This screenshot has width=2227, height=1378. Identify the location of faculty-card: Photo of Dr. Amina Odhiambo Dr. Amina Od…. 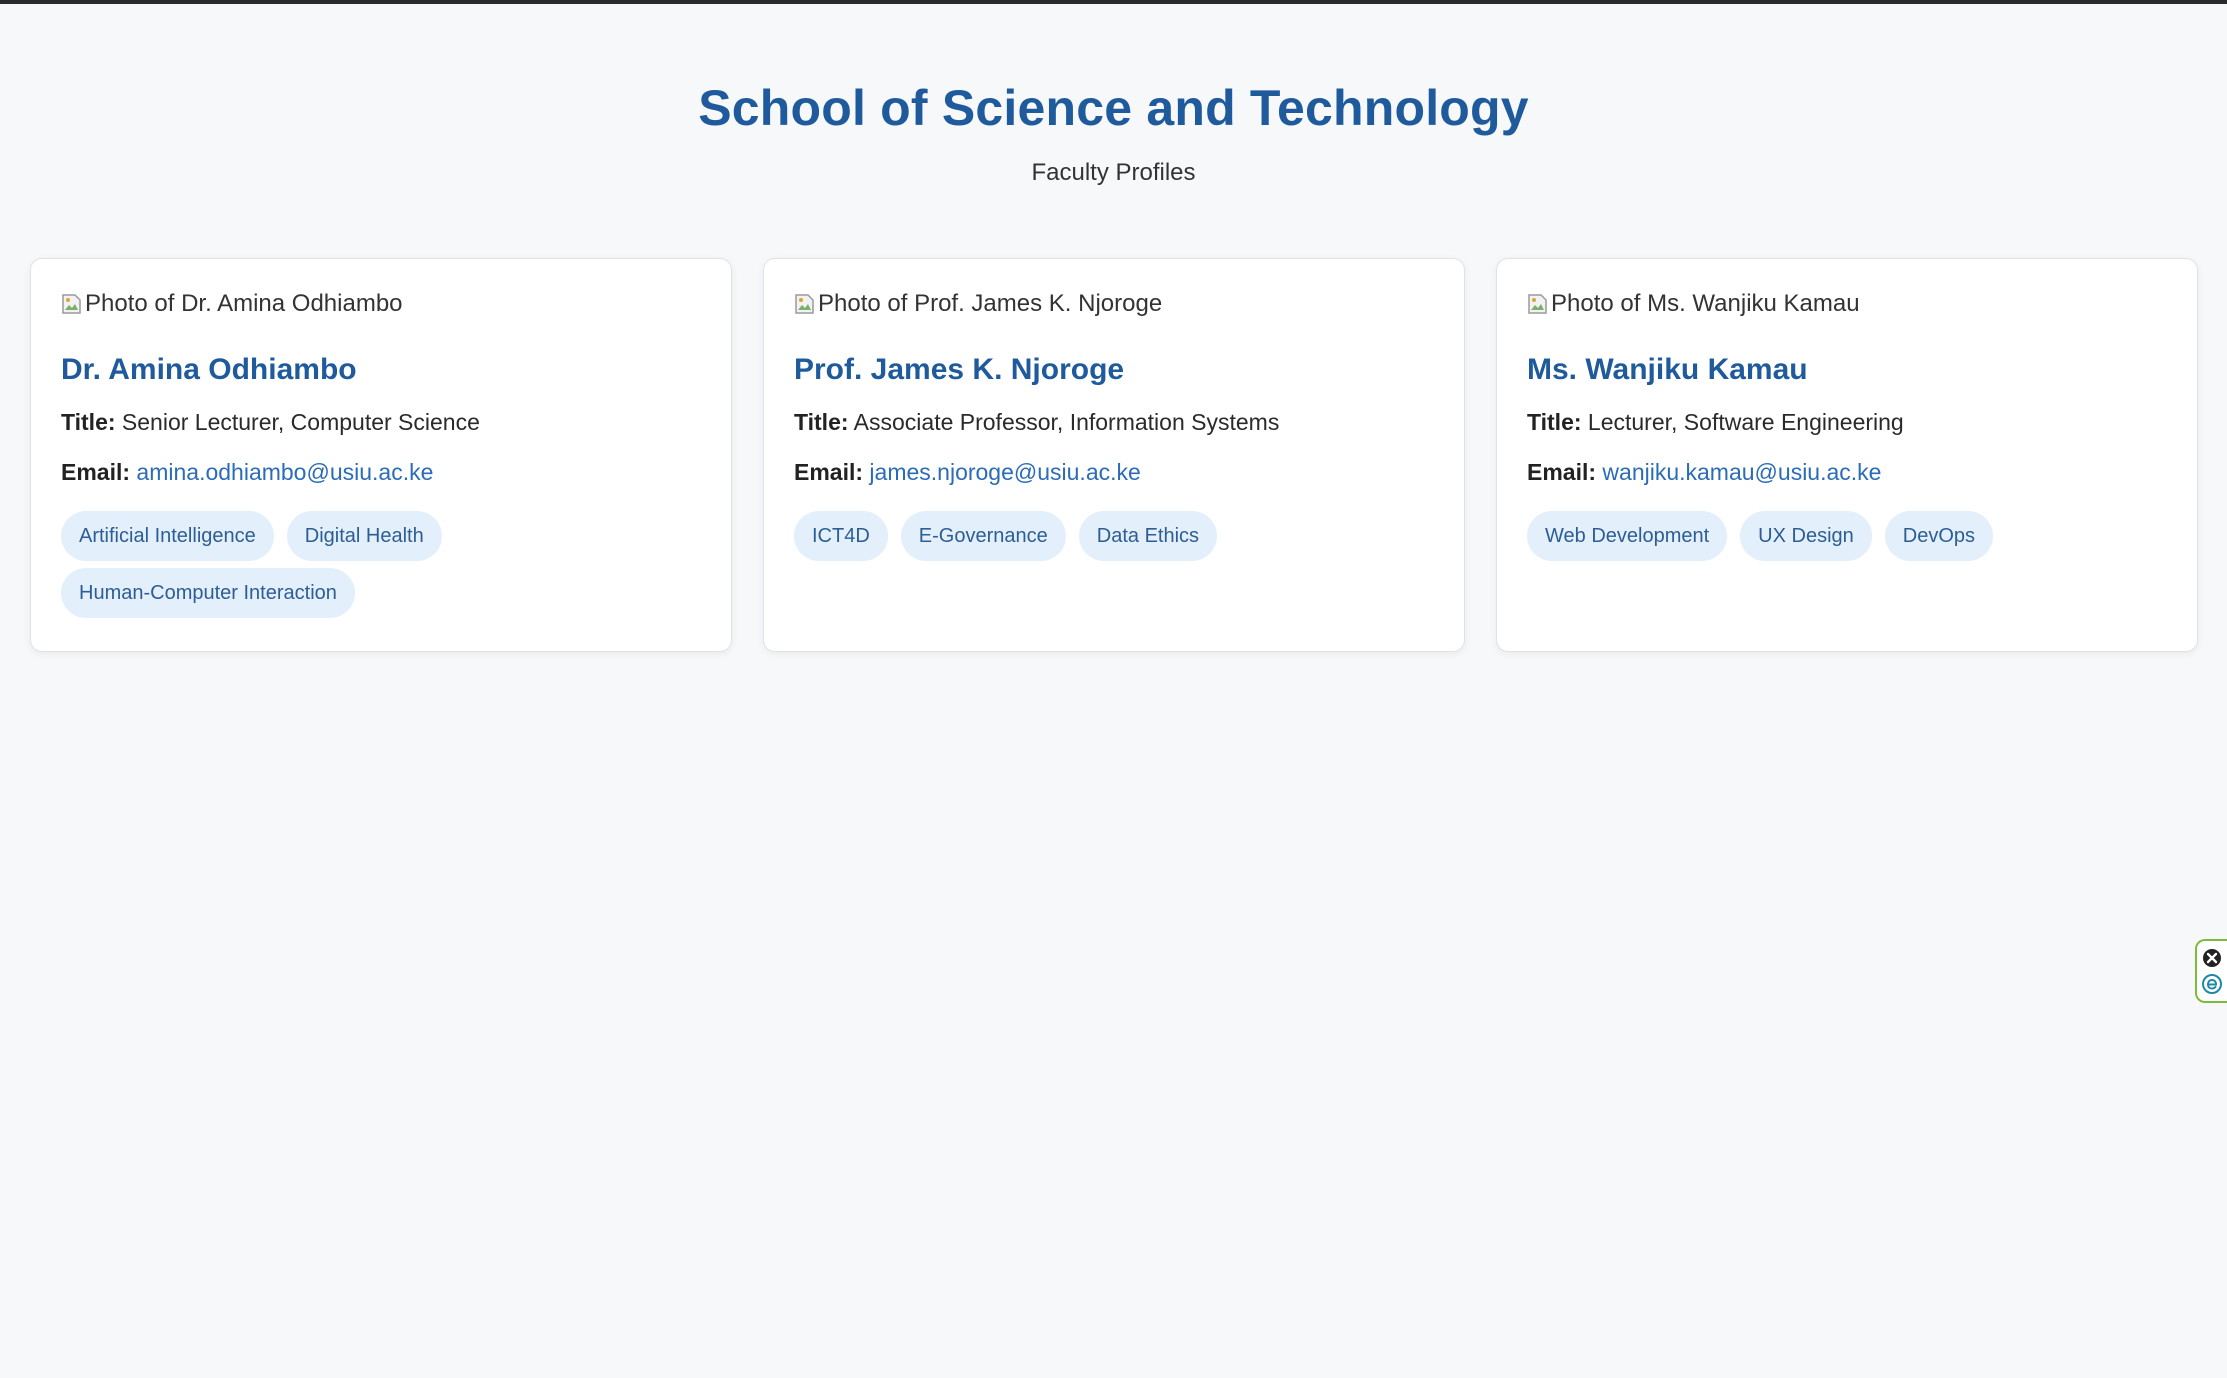
(381, 455).